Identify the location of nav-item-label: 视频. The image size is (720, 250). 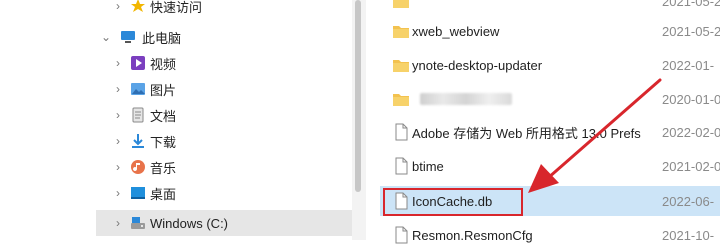
(163, 64).